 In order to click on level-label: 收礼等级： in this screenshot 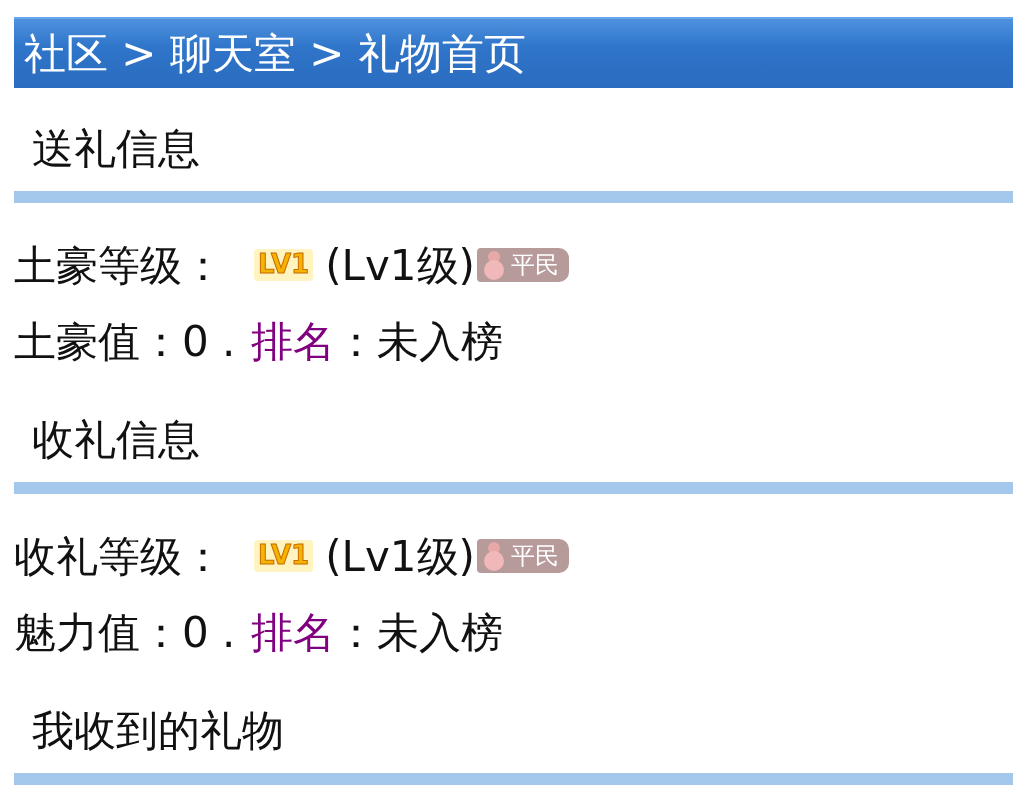, I will do `click(119, 556)`.